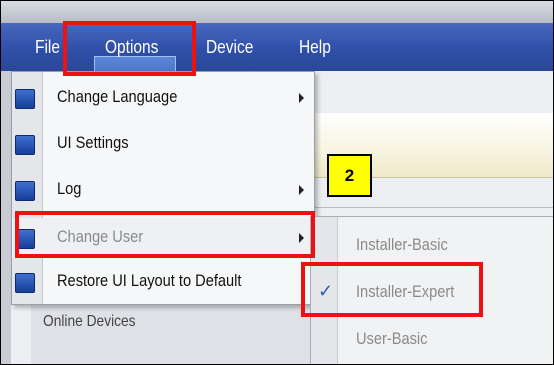 This screenshot has width=554, height=365. I want to click on menu-item-label: Restore UI Layout to Default, so click(149, 280).